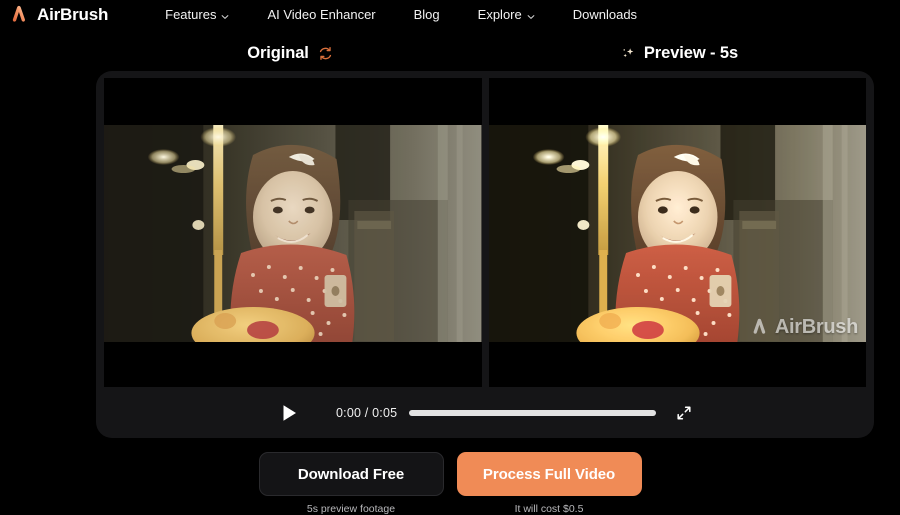 This screenshot has height=515, width=900. I want to click on nav-item-downloads: Downloads, so click(605, 14).